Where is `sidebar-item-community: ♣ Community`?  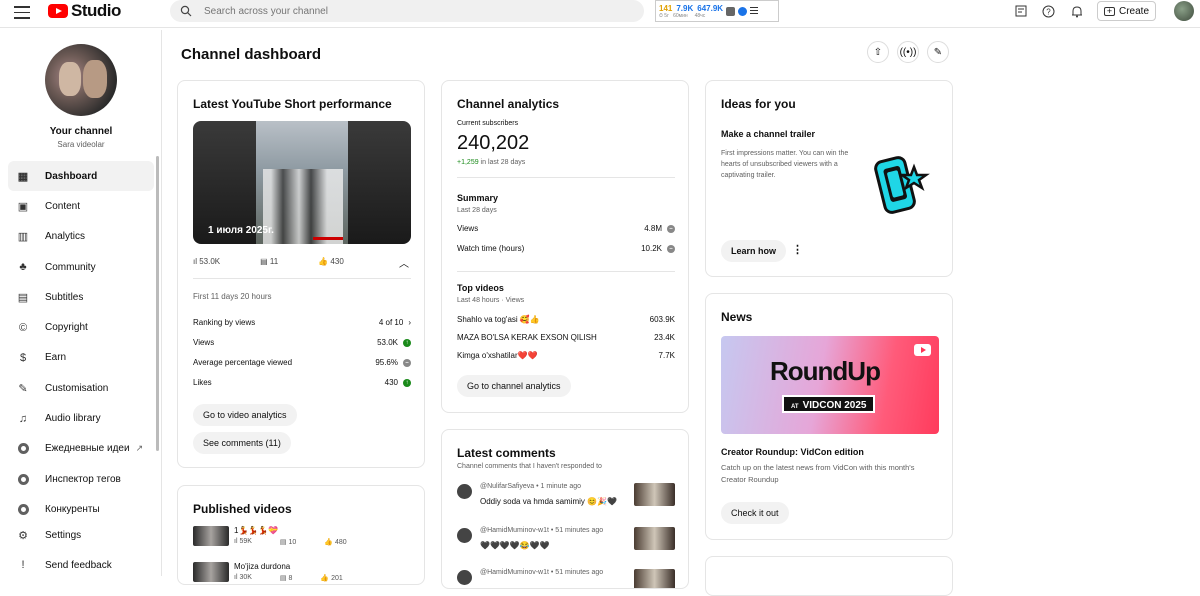 sidebar-item-community: ♣ Community is located at coordinates (81, 267).